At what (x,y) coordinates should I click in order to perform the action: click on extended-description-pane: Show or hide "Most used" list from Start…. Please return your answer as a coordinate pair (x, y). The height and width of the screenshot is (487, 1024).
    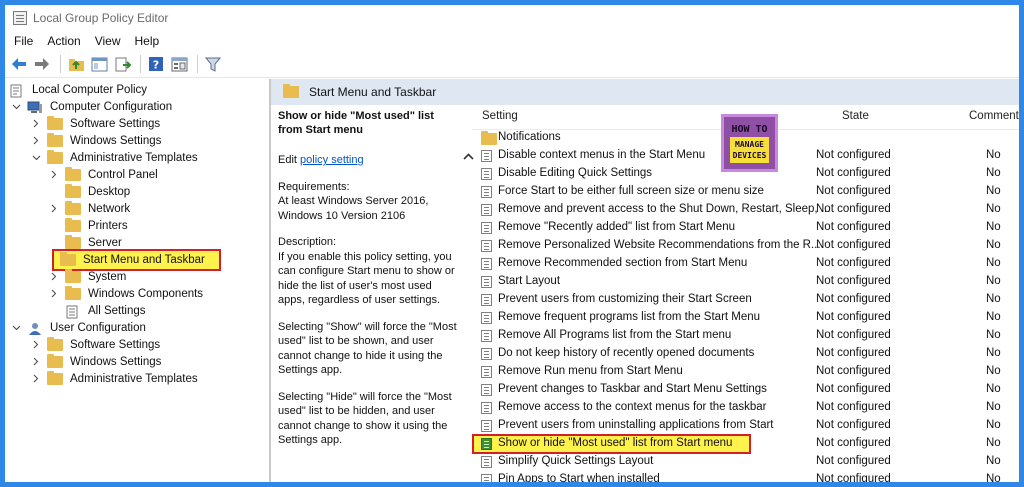
    Looking at the image, I should click on (367, 293).